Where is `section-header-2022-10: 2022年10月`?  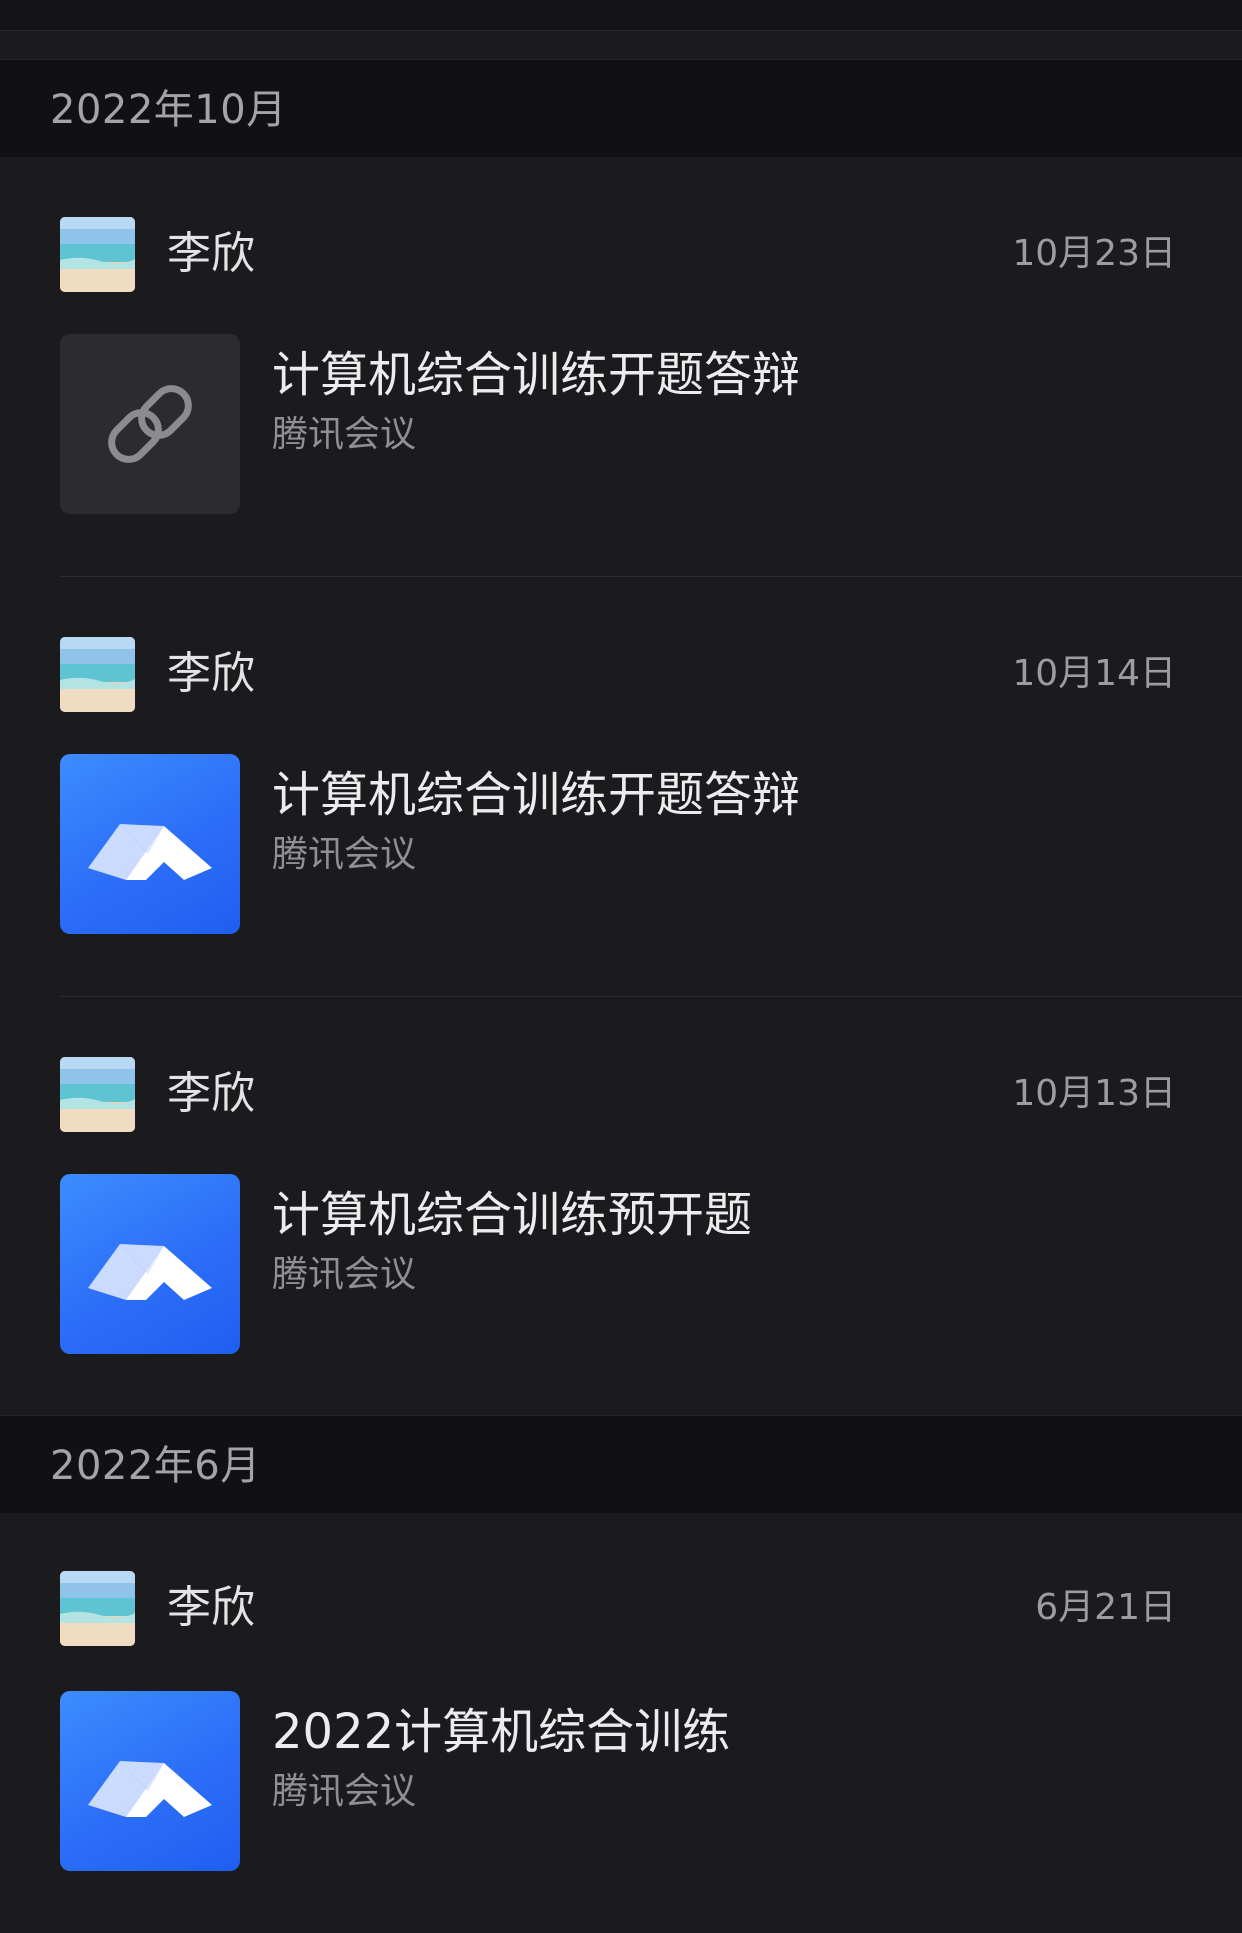 section-header-2022-10: 2022年10月 is located at coordinates (621, 109).